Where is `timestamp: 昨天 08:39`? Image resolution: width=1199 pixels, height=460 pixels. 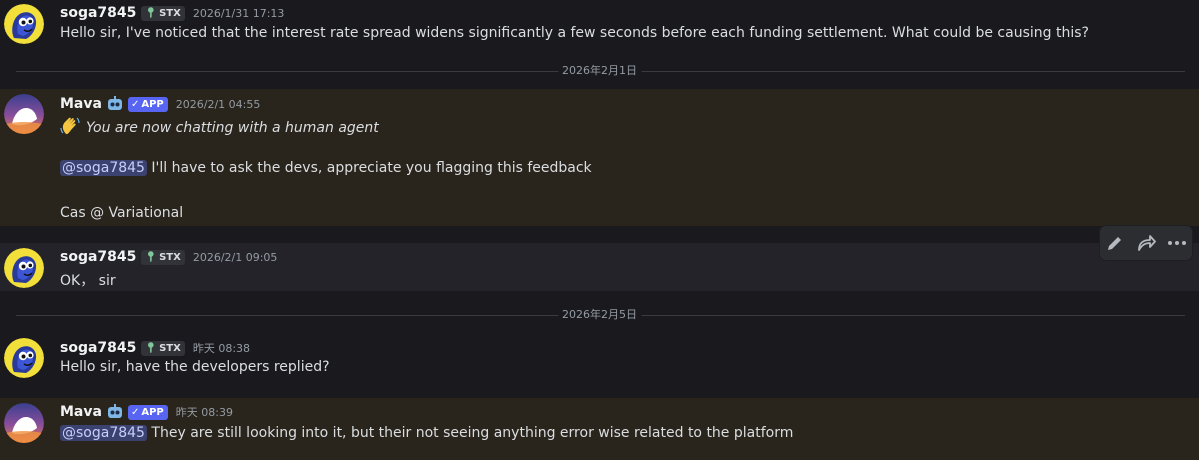 timestamp: 昨天 08:39 is located at coordinates (204, 412).